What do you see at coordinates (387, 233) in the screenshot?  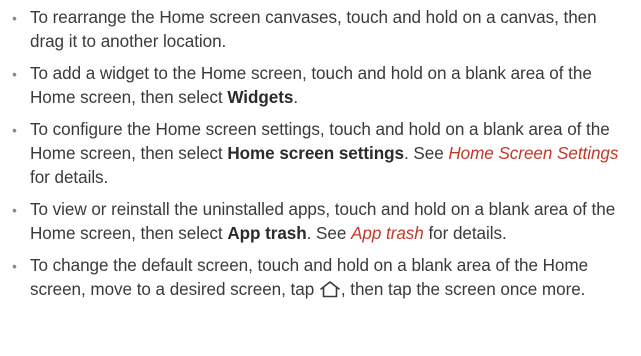 I see `app-trash-link: App trash` at bounding box center [387, 233].